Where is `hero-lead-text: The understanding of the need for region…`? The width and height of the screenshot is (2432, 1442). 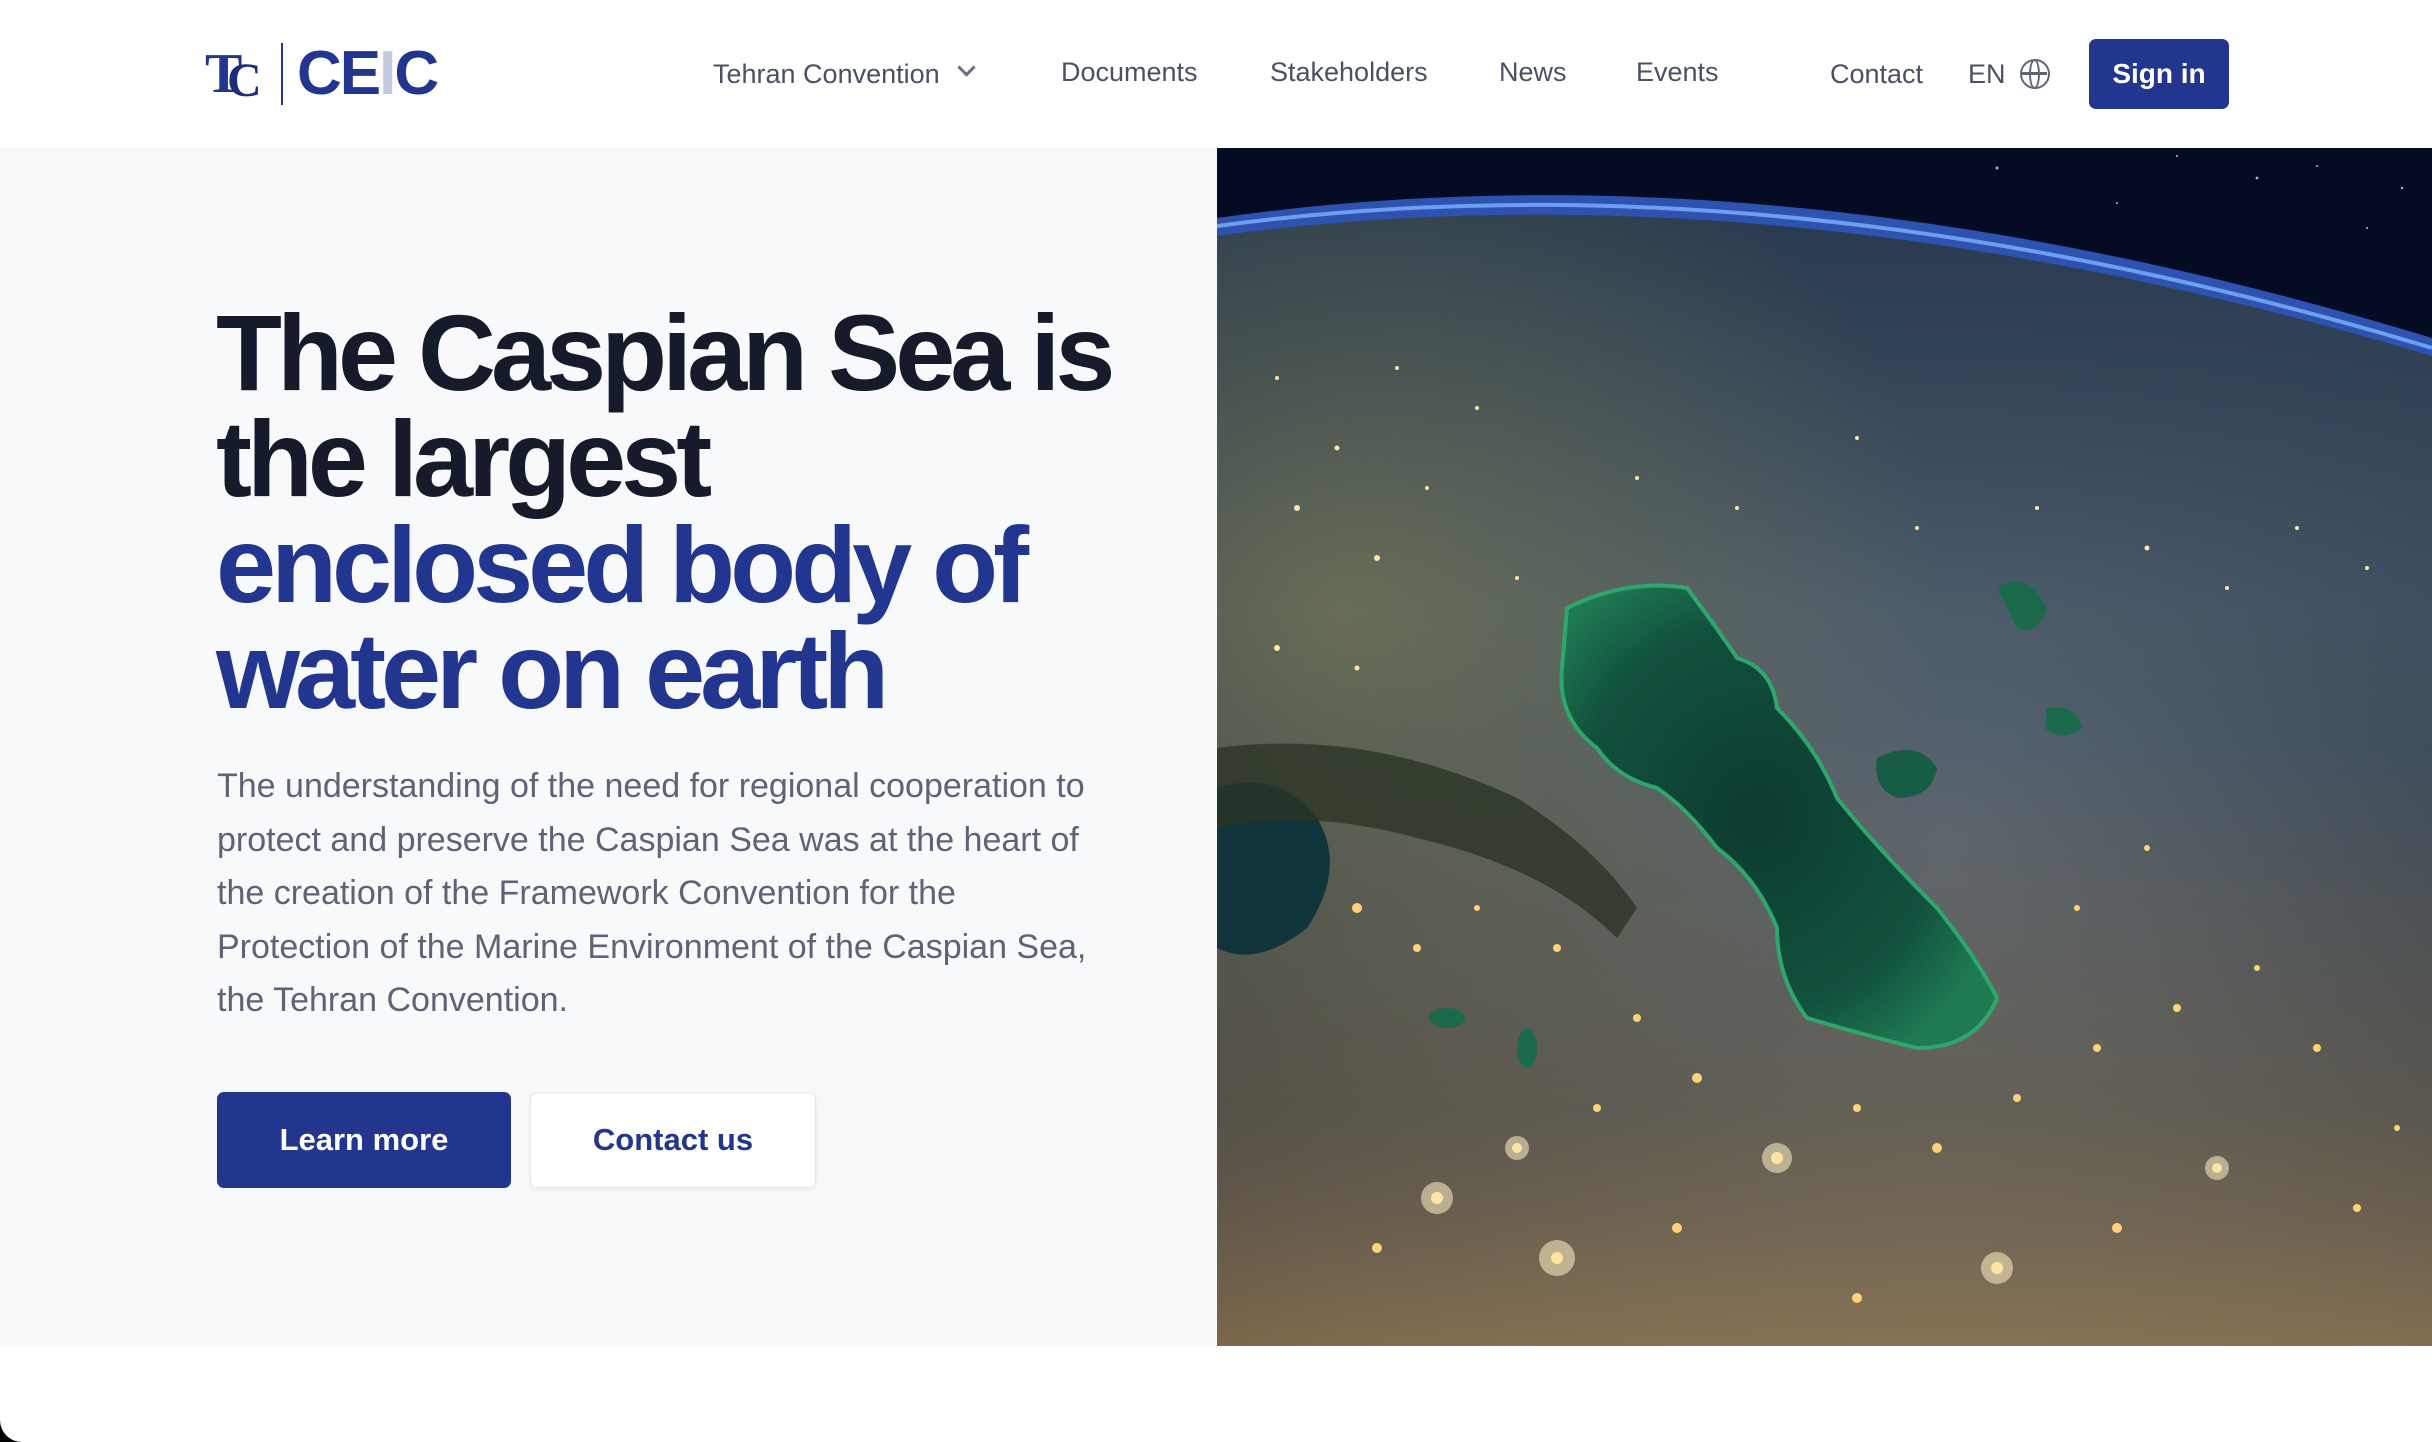
hero-lead-text: The understanding of the need for region… is located at coordinates (652, 893).